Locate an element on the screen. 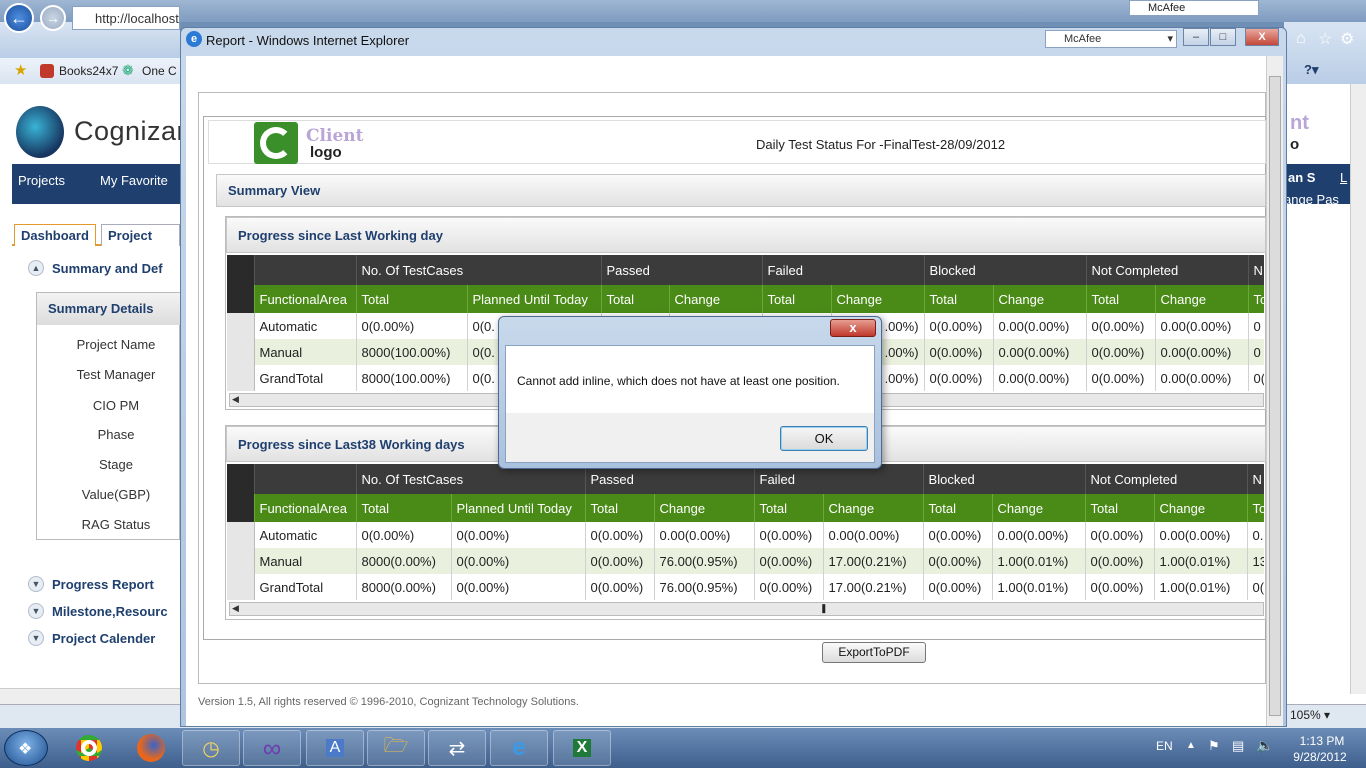  clock-date: 9/28/2012 is located at coordinates (1320, 757).